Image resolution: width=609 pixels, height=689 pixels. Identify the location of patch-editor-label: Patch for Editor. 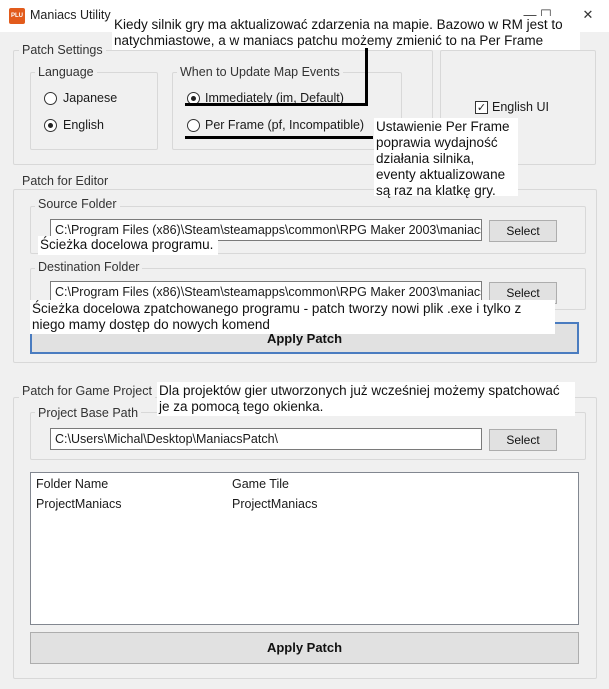
(65, 181).